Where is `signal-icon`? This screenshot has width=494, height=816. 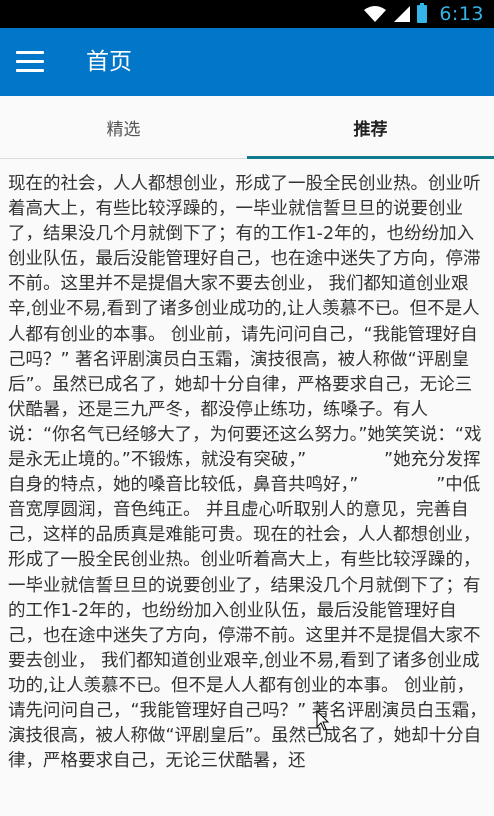 signal-icon is located at coordinates (402, 14).